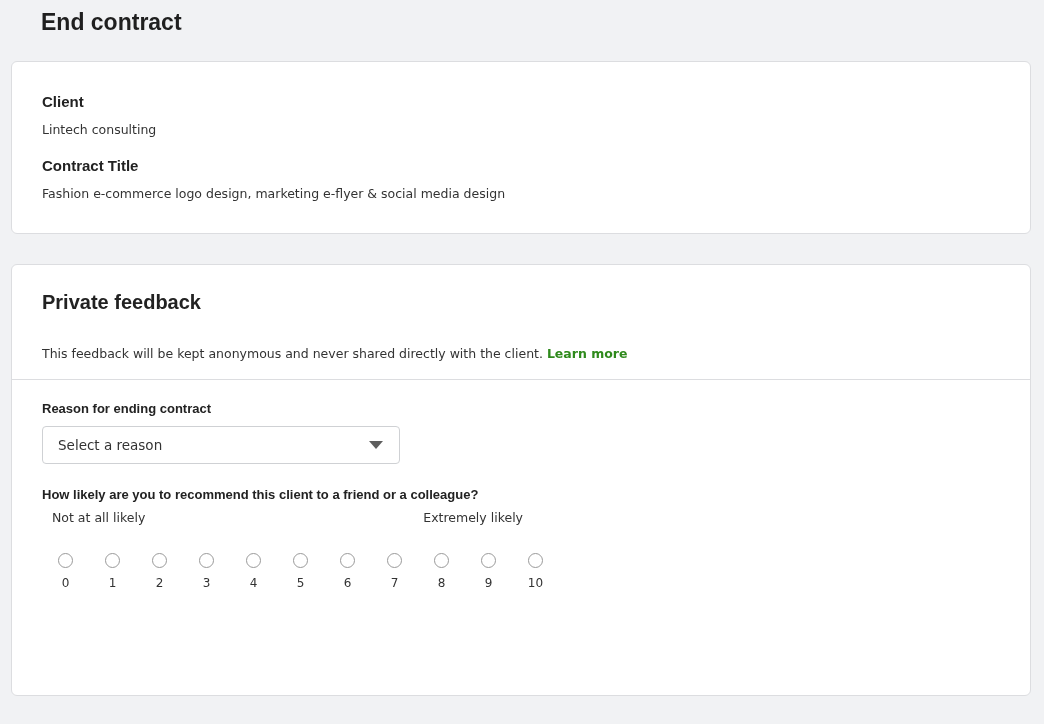 This screenshot has height=724, width=1044. What do you see at coordinates (347, 583) in the screenshot?
I see `radio-label: 6` at bounding box center [347, 583].